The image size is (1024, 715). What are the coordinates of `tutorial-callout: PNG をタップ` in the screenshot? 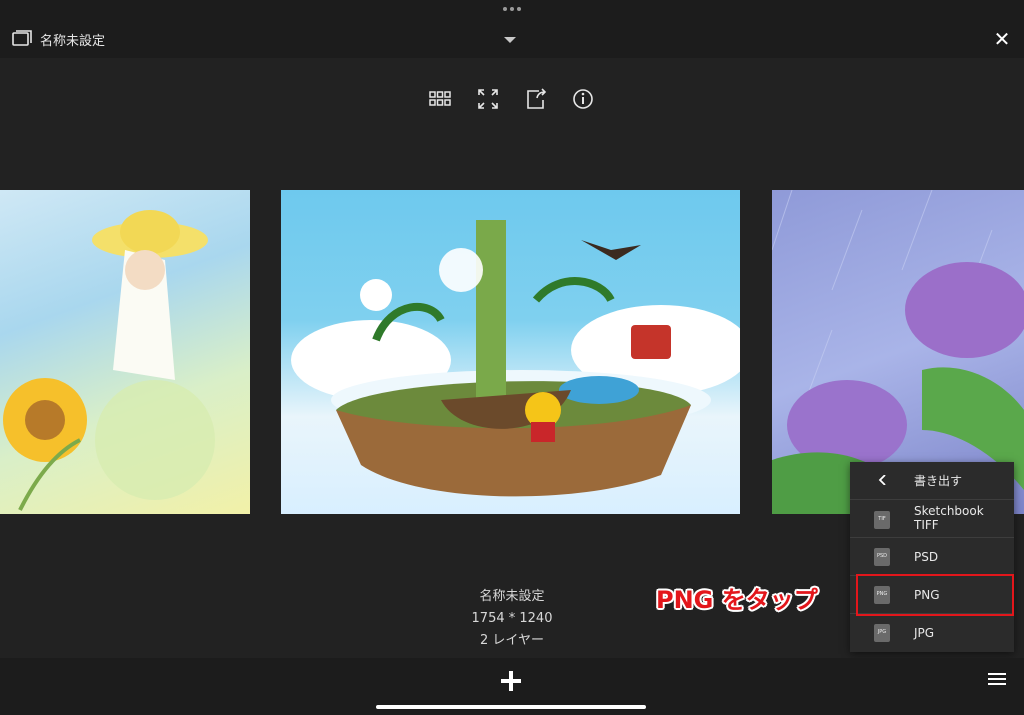 It's located at (737, 600).